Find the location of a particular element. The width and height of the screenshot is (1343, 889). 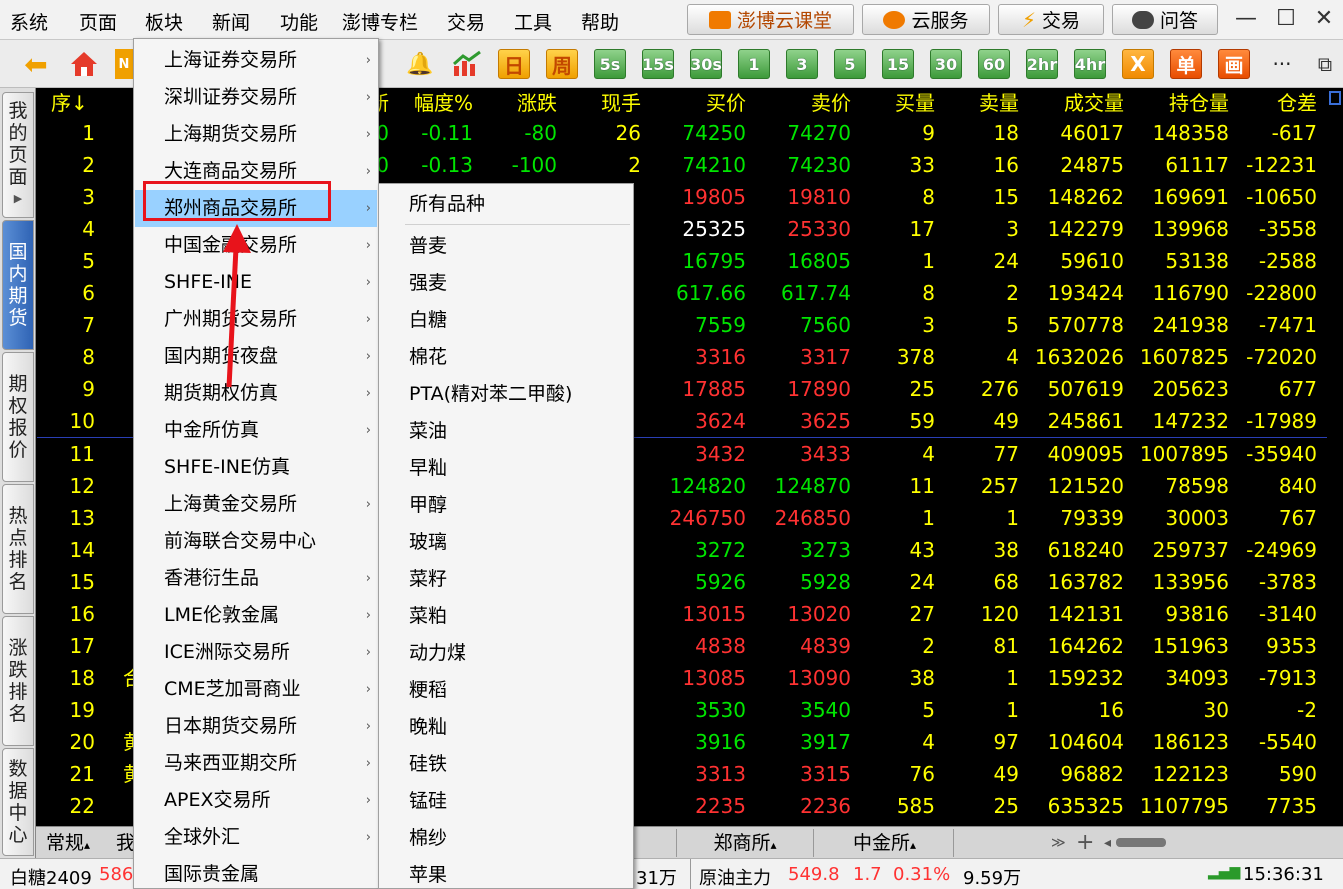

interval-5s-button: 5s is located at coordinates (610, 64).